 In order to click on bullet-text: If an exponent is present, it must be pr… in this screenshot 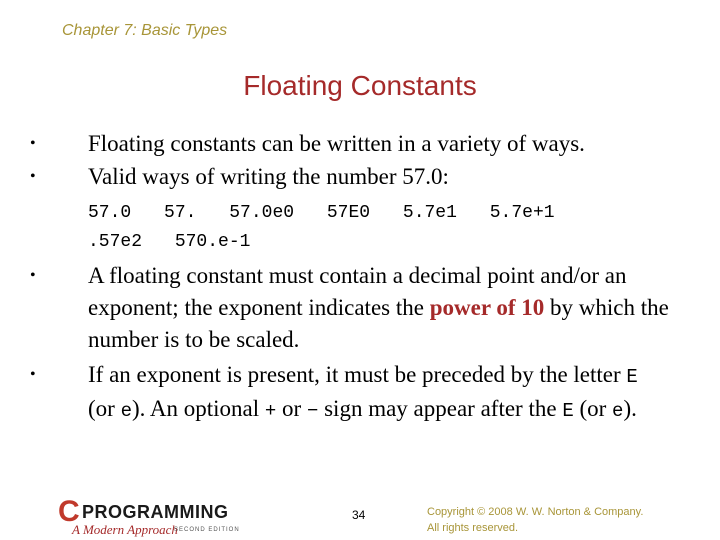, I will do `click(363, 392)`.